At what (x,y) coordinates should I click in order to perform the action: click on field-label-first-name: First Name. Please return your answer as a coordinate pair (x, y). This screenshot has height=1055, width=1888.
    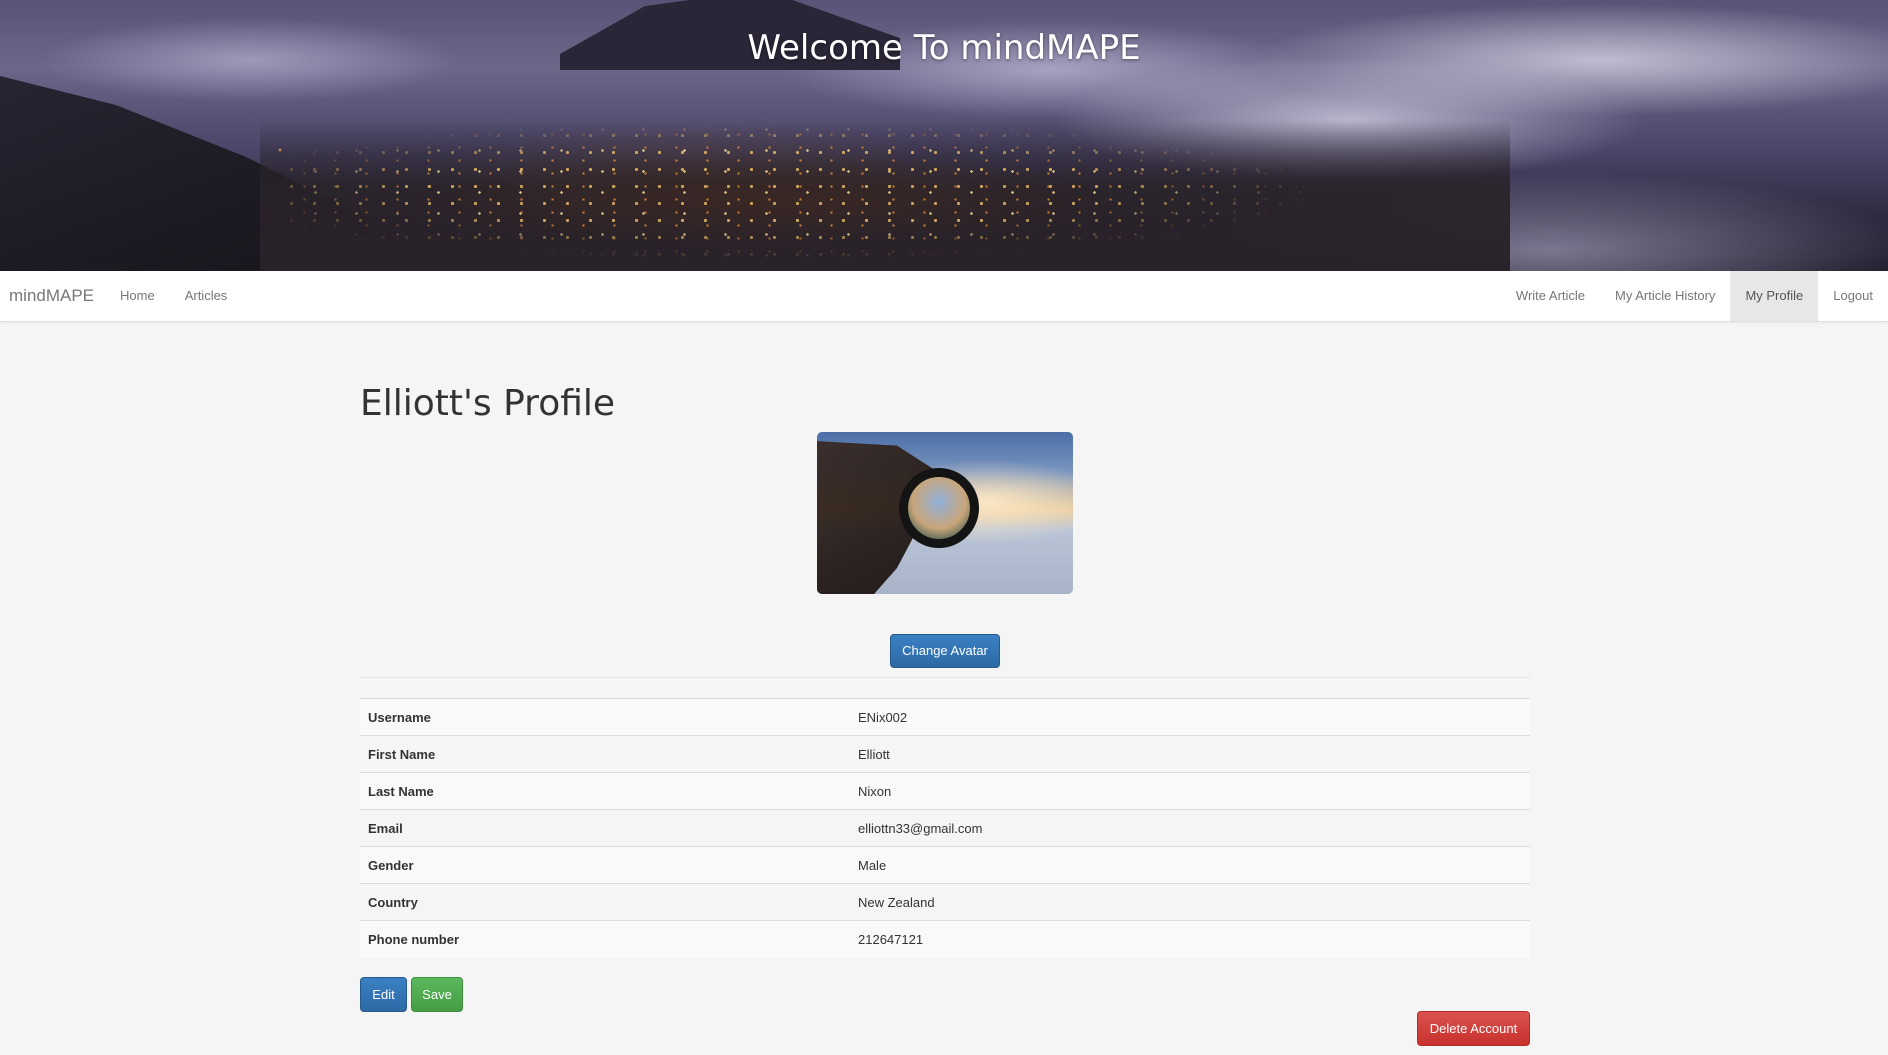
    Looking at the image, I should click on (605, 754).